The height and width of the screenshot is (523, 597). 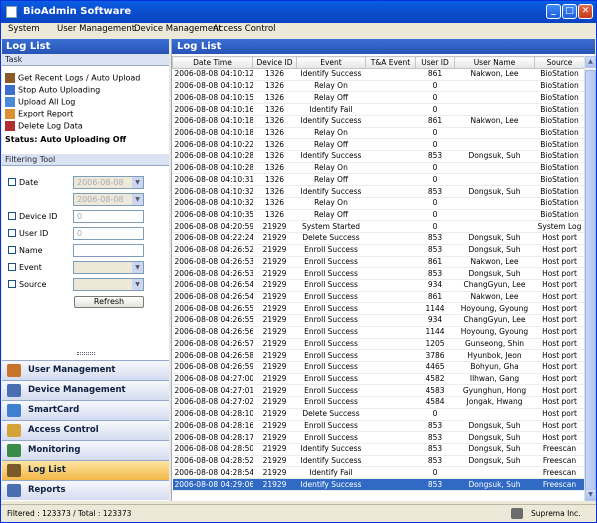 What do you see at coordinates (244, 29) in the screenshot?
I see `menu-access-control: Access Control` at bounding box center [244, 29].